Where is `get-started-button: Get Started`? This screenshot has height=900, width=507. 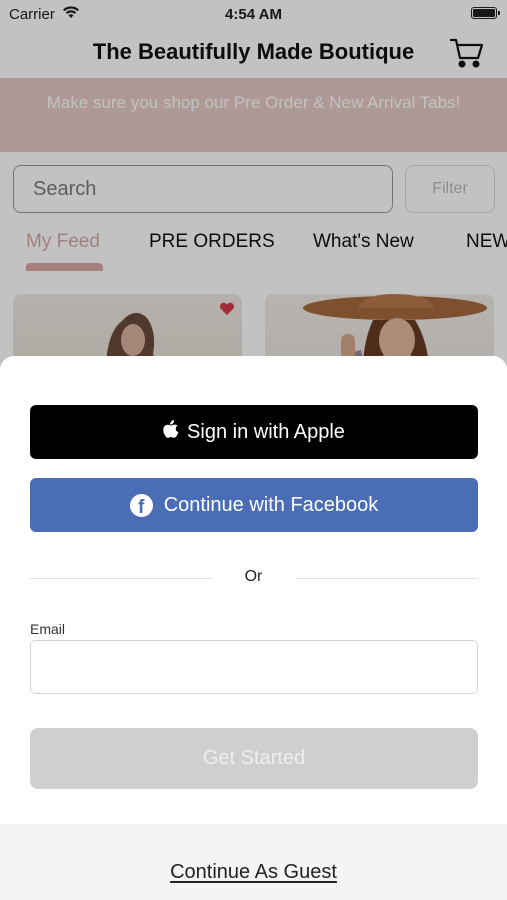 get-started-button: Get Started is located at coordinates (254, 758).